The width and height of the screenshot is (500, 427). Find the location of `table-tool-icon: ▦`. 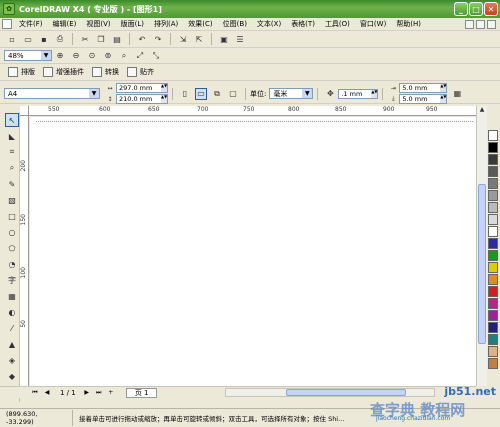

table-tool-icon: ▦ is located at coordinates (12, 296).